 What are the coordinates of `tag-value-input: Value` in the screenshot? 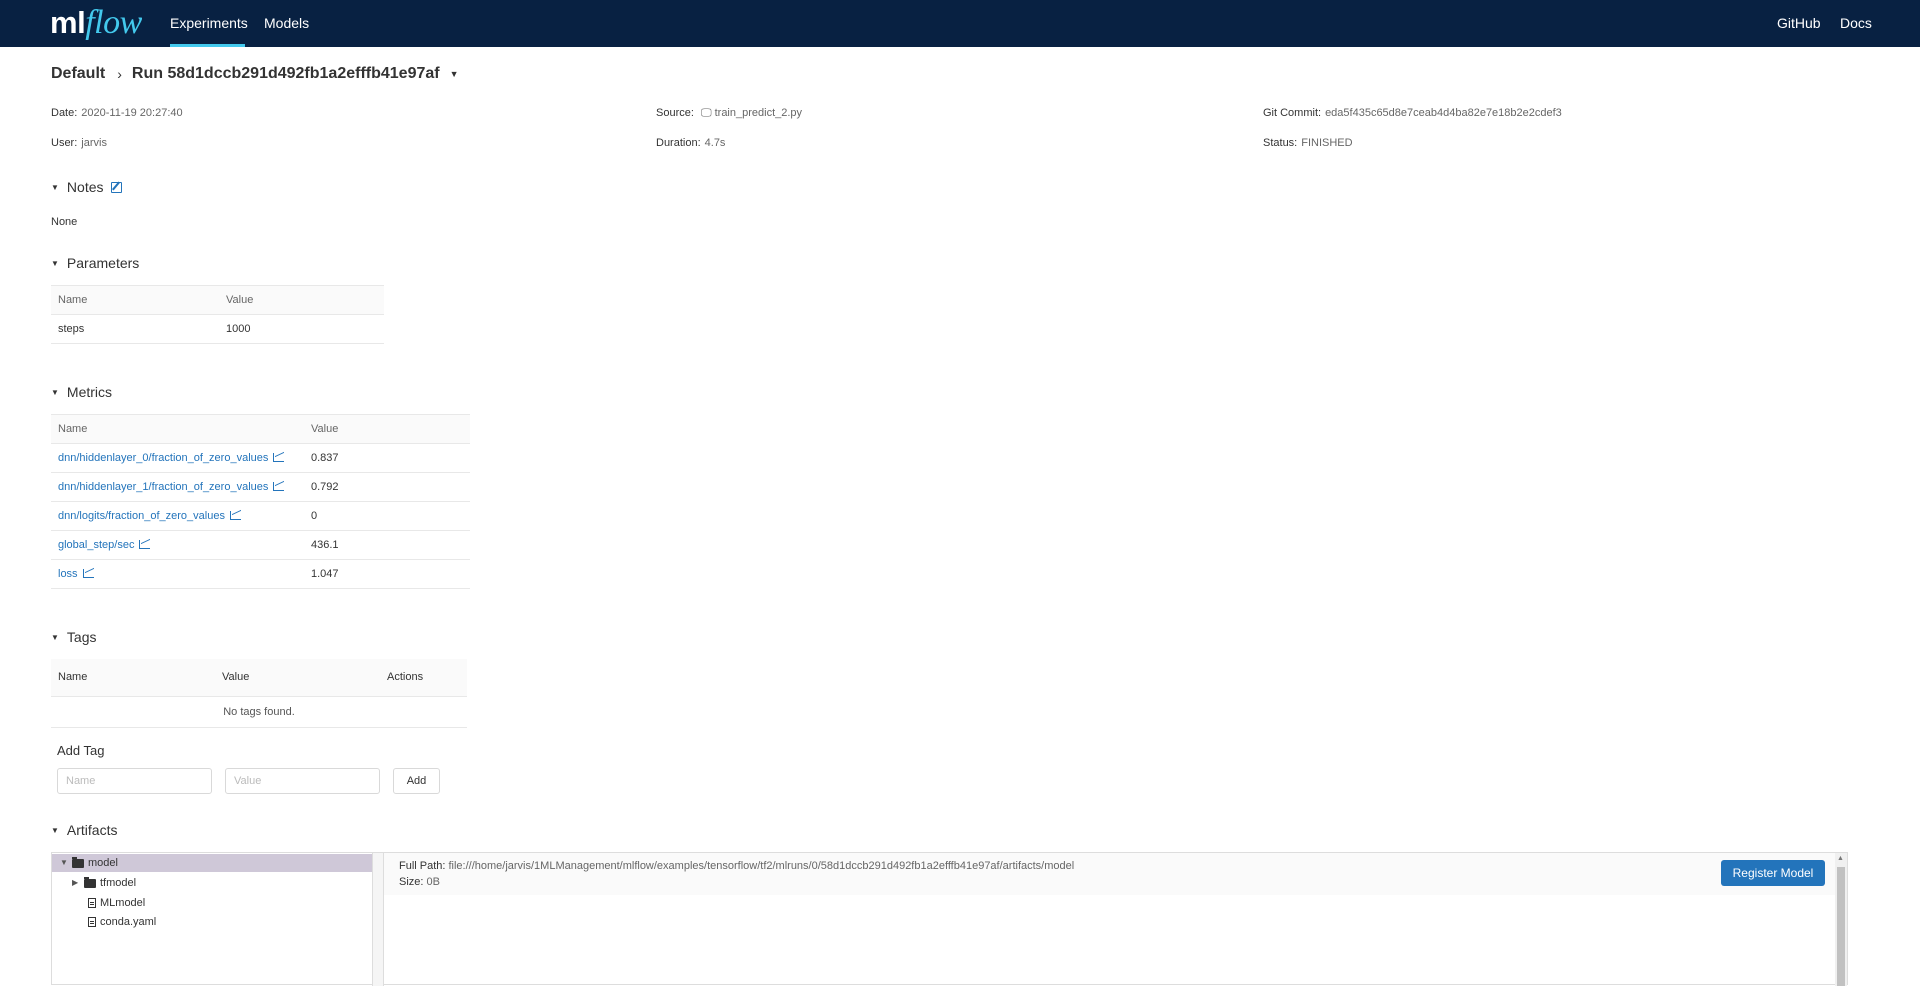 It's located at (302, 781).